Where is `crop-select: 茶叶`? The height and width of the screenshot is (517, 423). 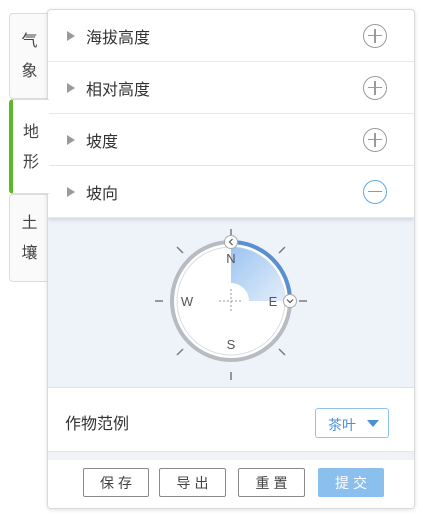
crop-select: 茶叶 is located at coordinates (352, 423).